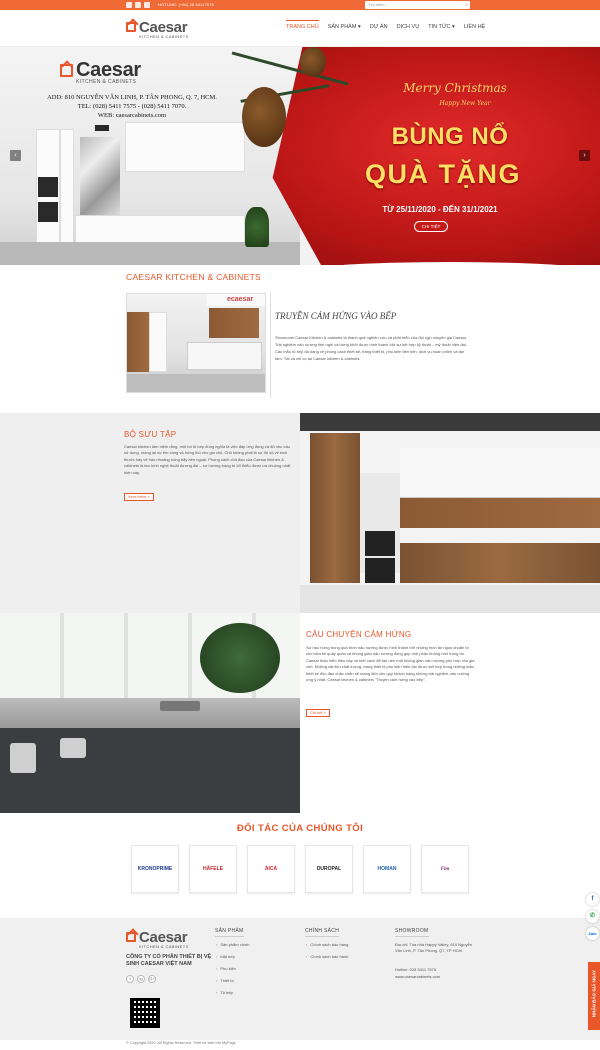 The image size is (600, 1050). I want to click on intro-heading: TRUYỀN CẢM HỨNG VÀO BẾP, so click(336, 316).